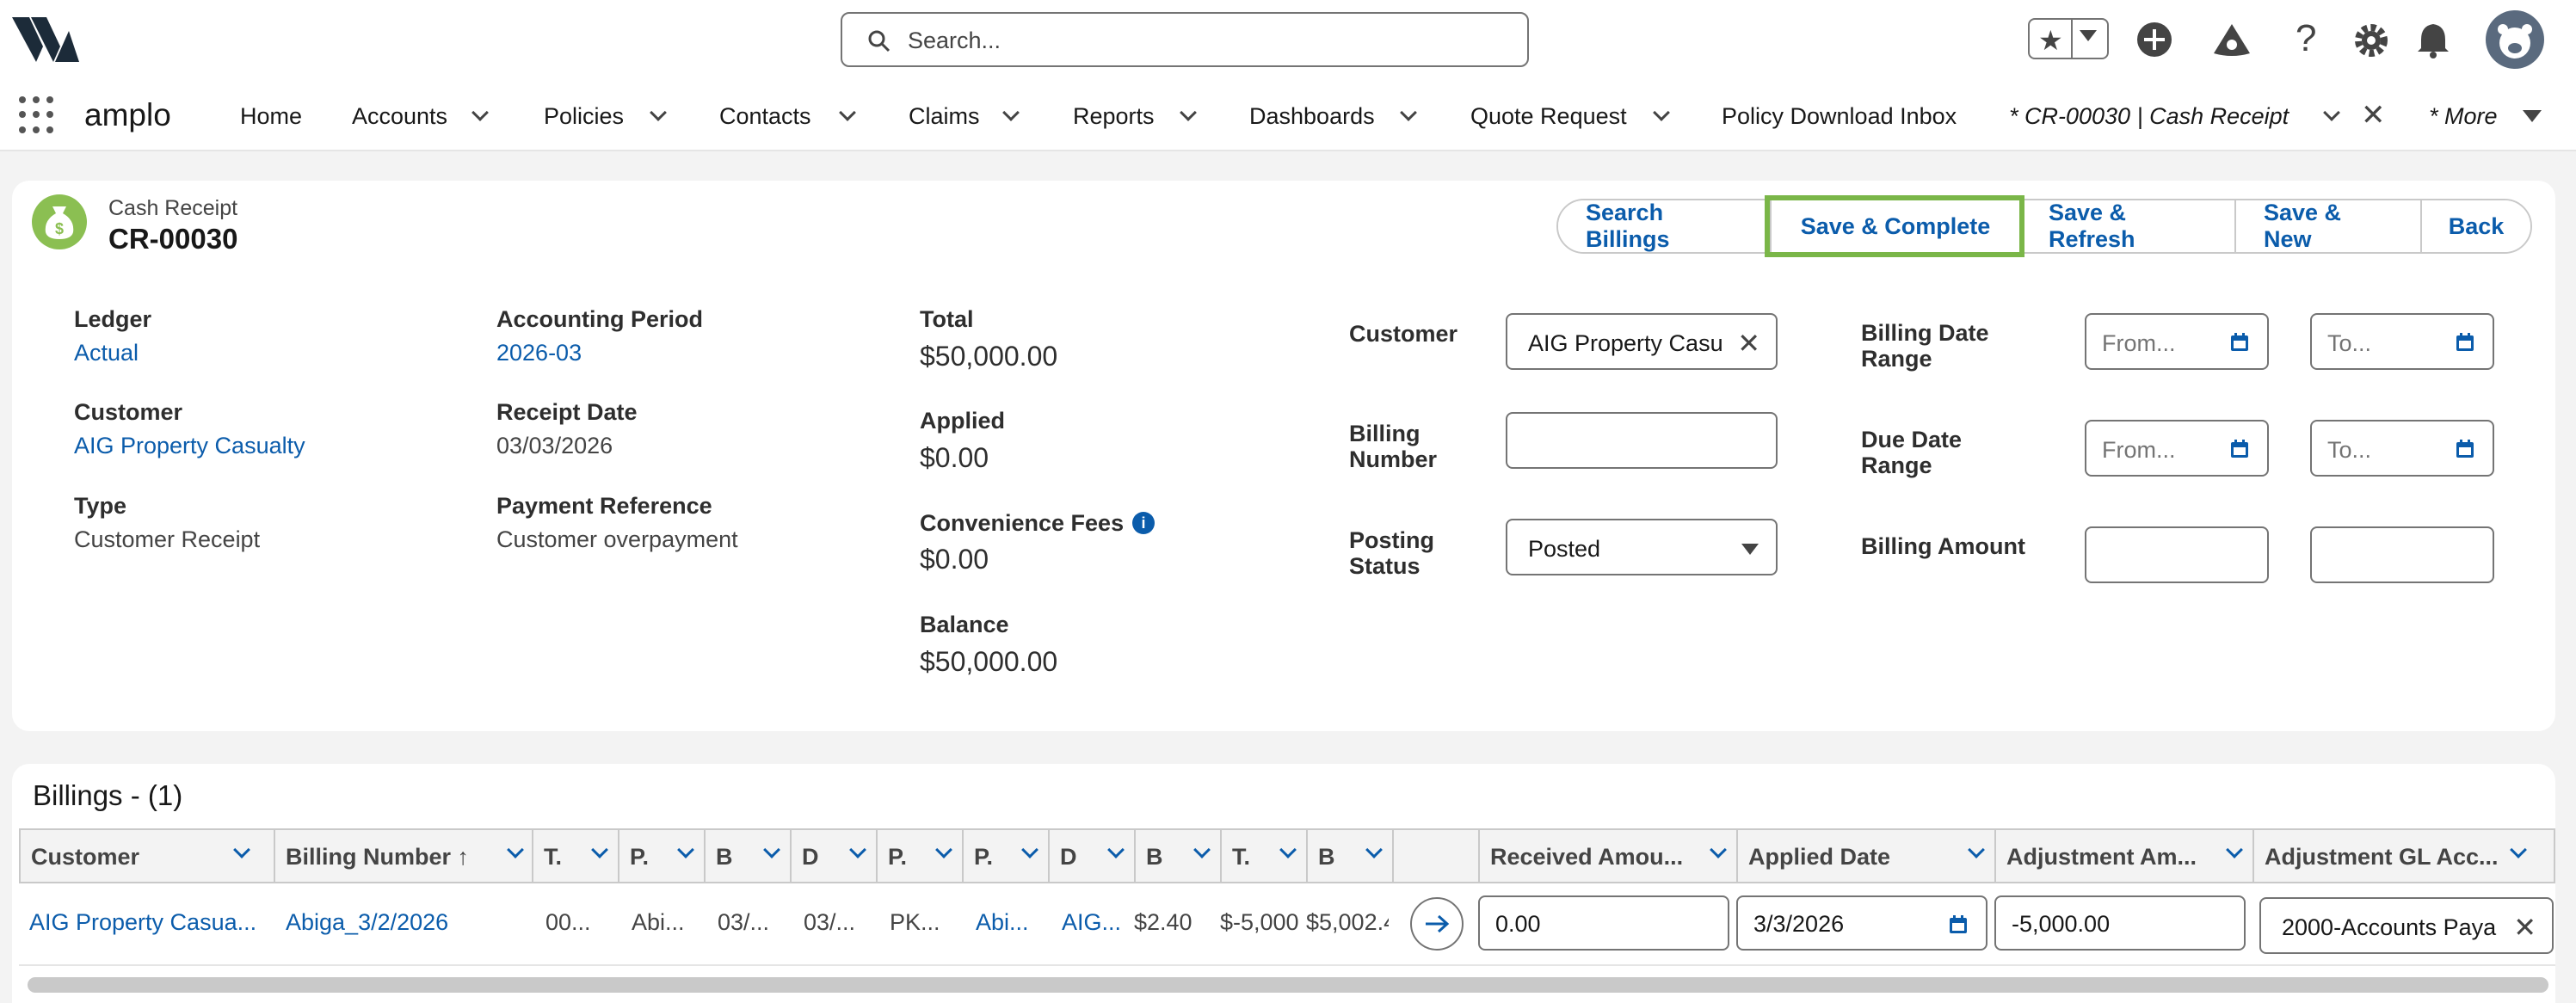 The image size is (2576, 1003). I want to click on nav-home: Home, so click(271, 116).